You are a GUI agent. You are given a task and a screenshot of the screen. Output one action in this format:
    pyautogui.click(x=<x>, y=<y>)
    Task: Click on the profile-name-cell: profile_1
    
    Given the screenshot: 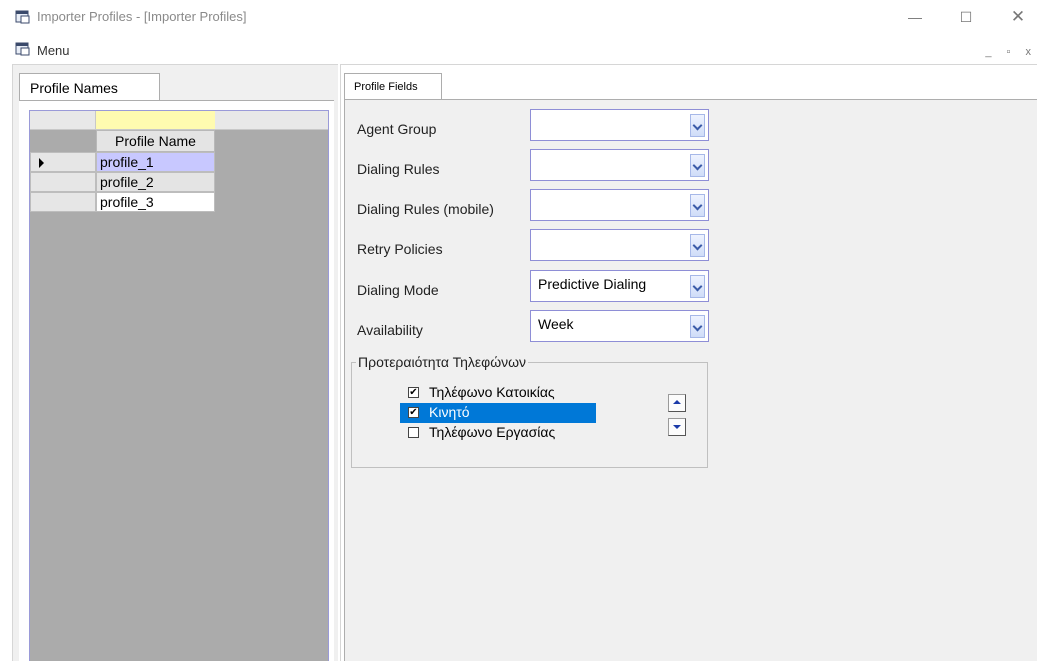 What is the action you would take?
    pyautogui.click(x=155, y=162)
    